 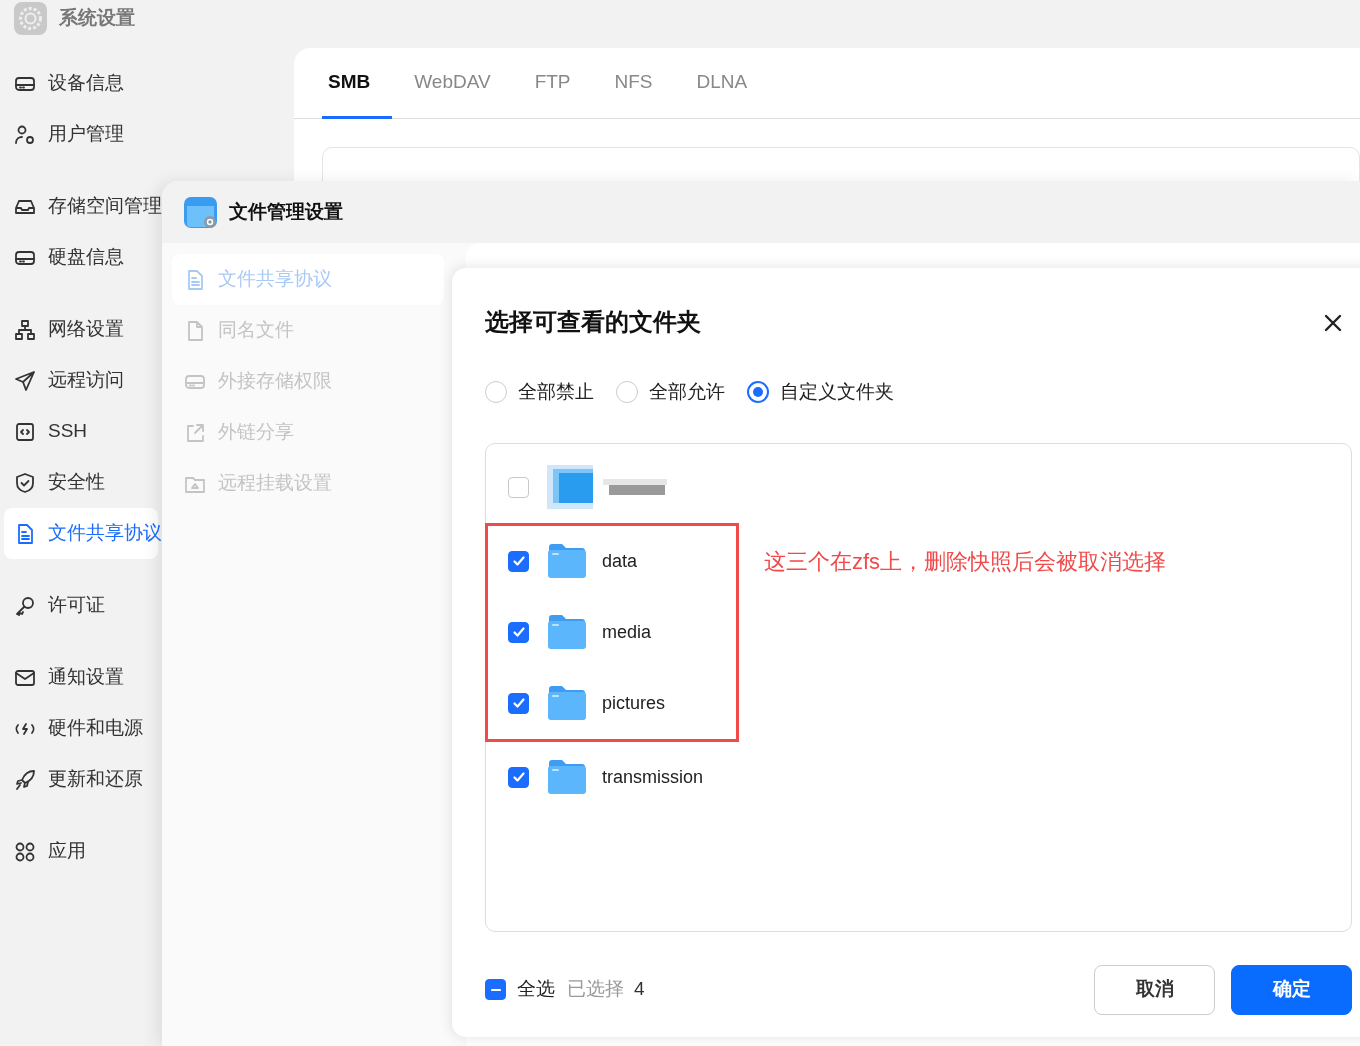 I want to click on confirm-button: 确定, so click(x=1291, y=989).